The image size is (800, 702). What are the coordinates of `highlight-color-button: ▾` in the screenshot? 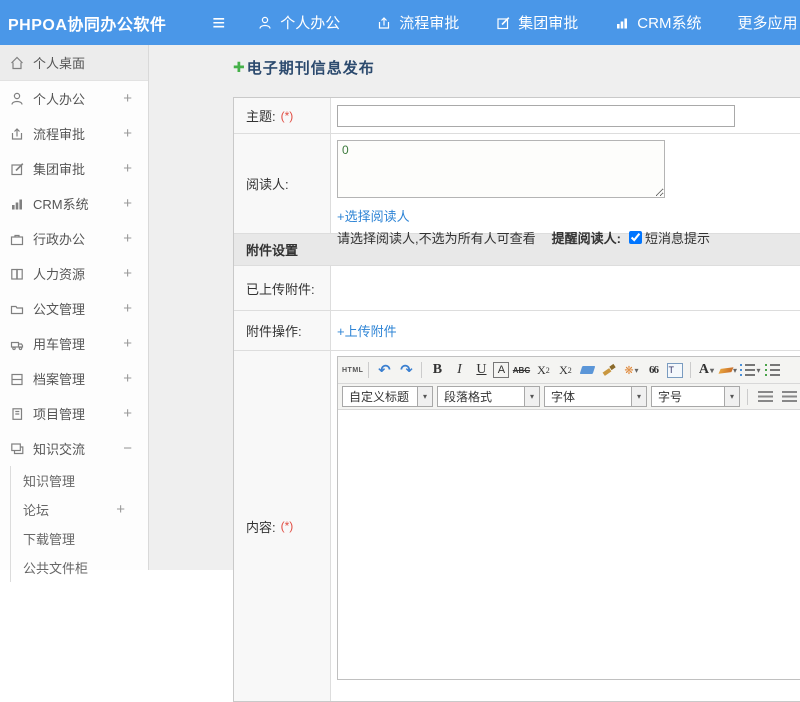 It's located at (728, 370).